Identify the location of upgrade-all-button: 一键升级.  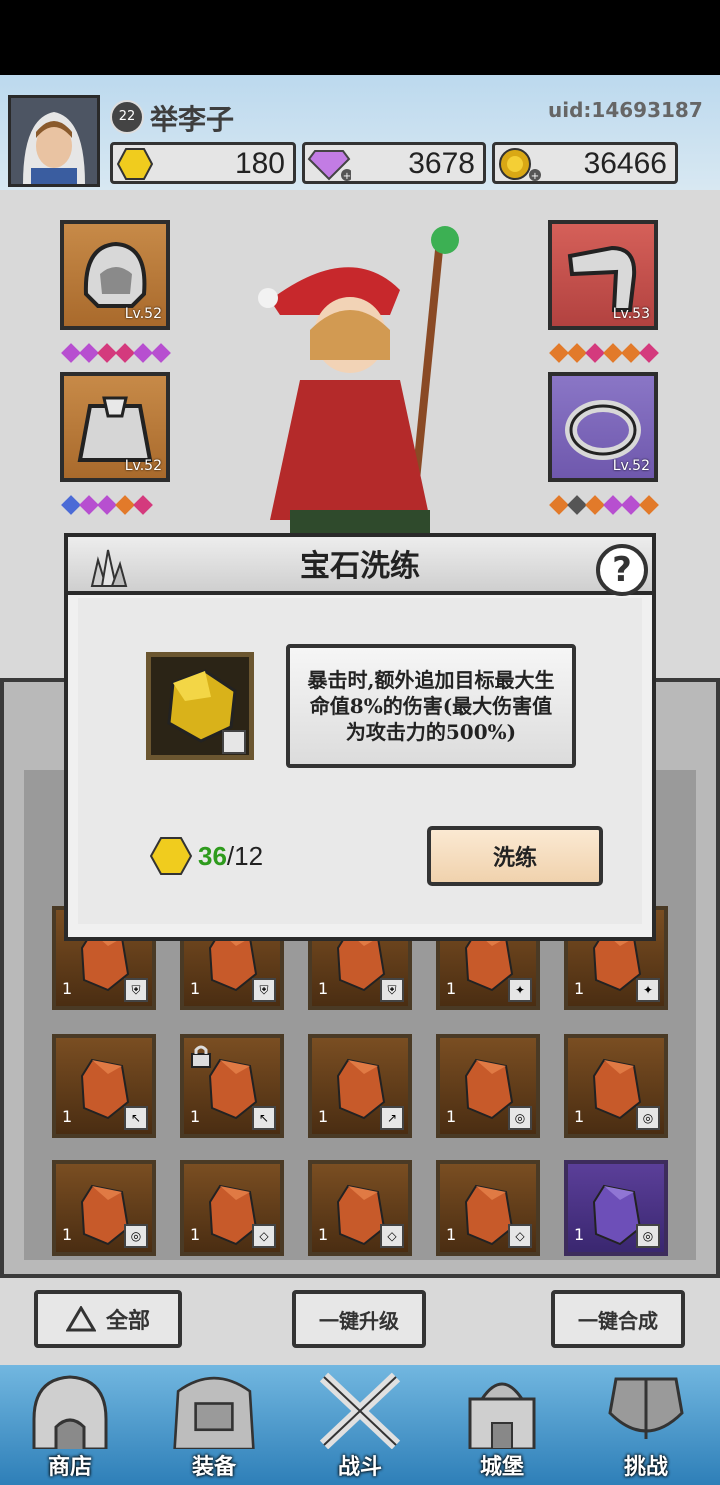
(359, 1319).